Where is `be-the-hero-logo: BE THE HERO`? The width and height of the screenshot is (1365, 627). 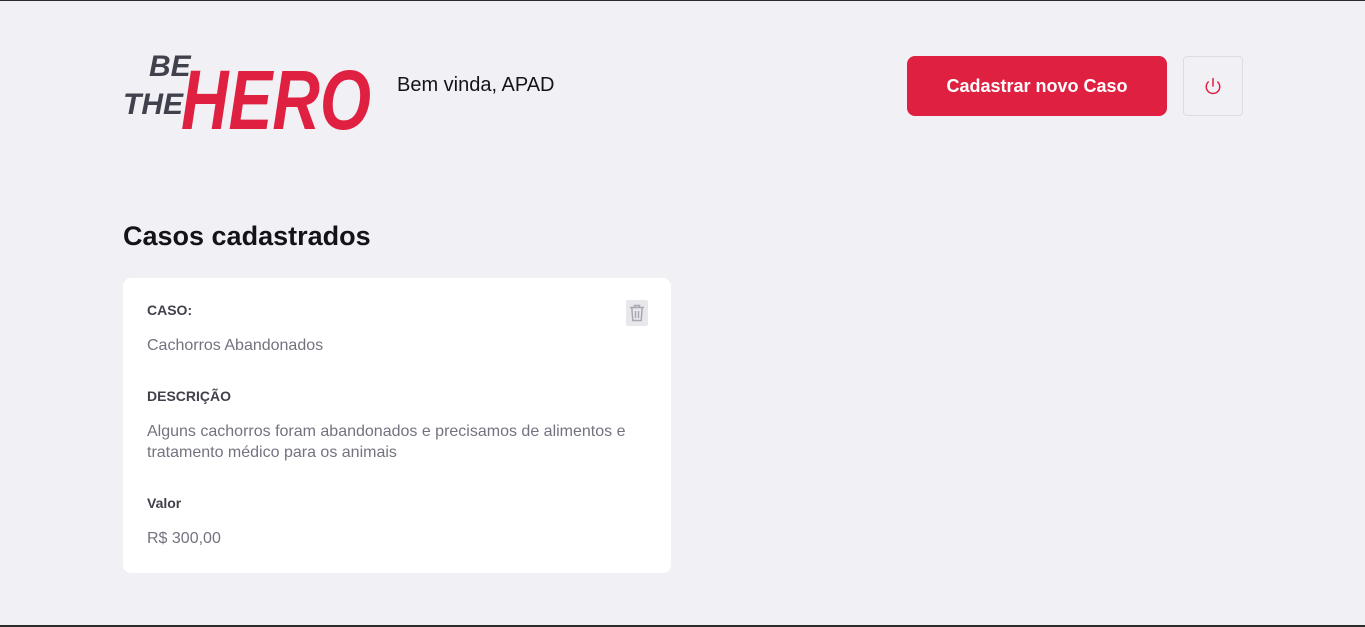 be-the-hero-logo: BE THE HERO is located at coordinates (247, 95).